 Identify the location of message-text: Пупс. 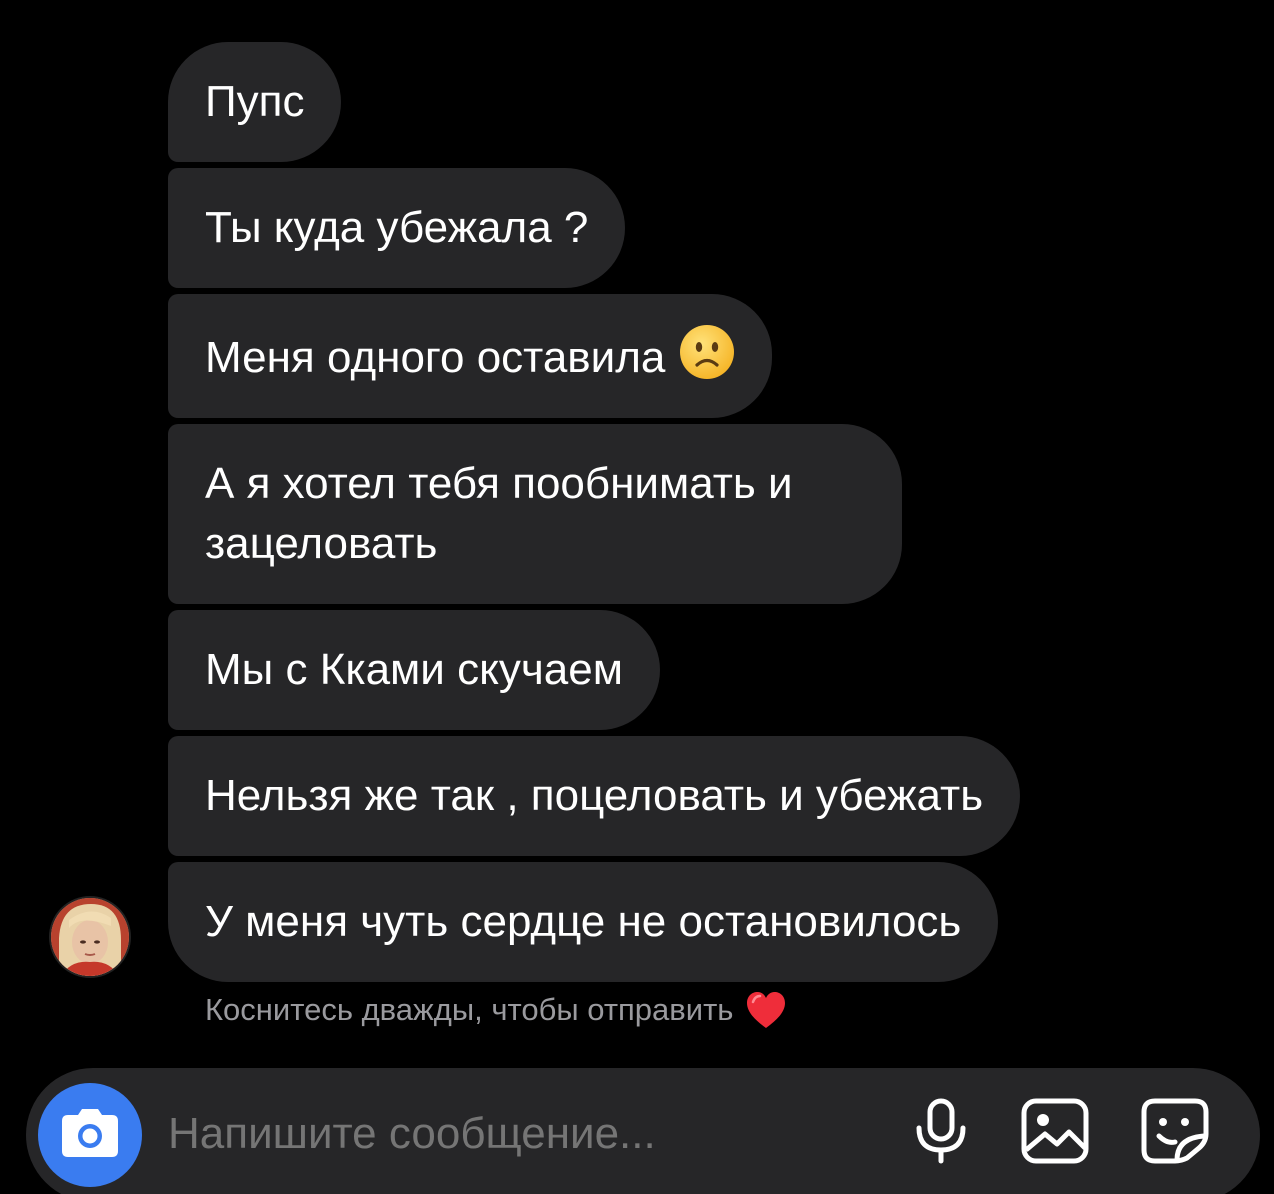
(255, 101).